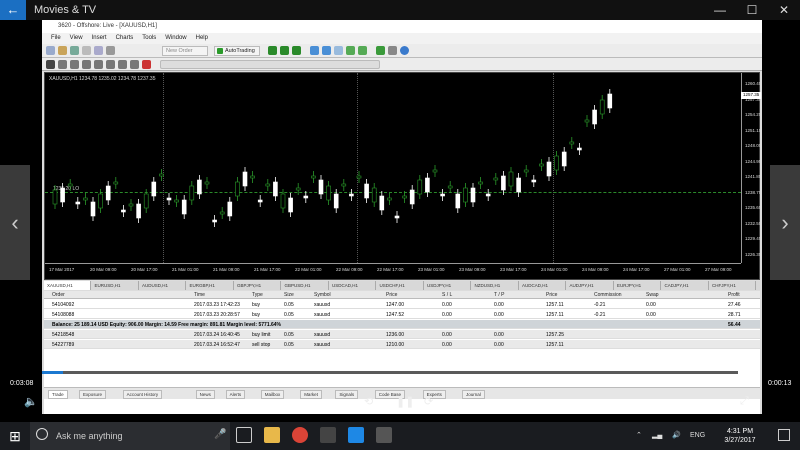 The height and width of the screenshot is (450, 800). What do you see at coordinates (400, 285) in the screenshot?
I see `symbol-tab: USDCHF,H1` at bounding box center [400, 285].